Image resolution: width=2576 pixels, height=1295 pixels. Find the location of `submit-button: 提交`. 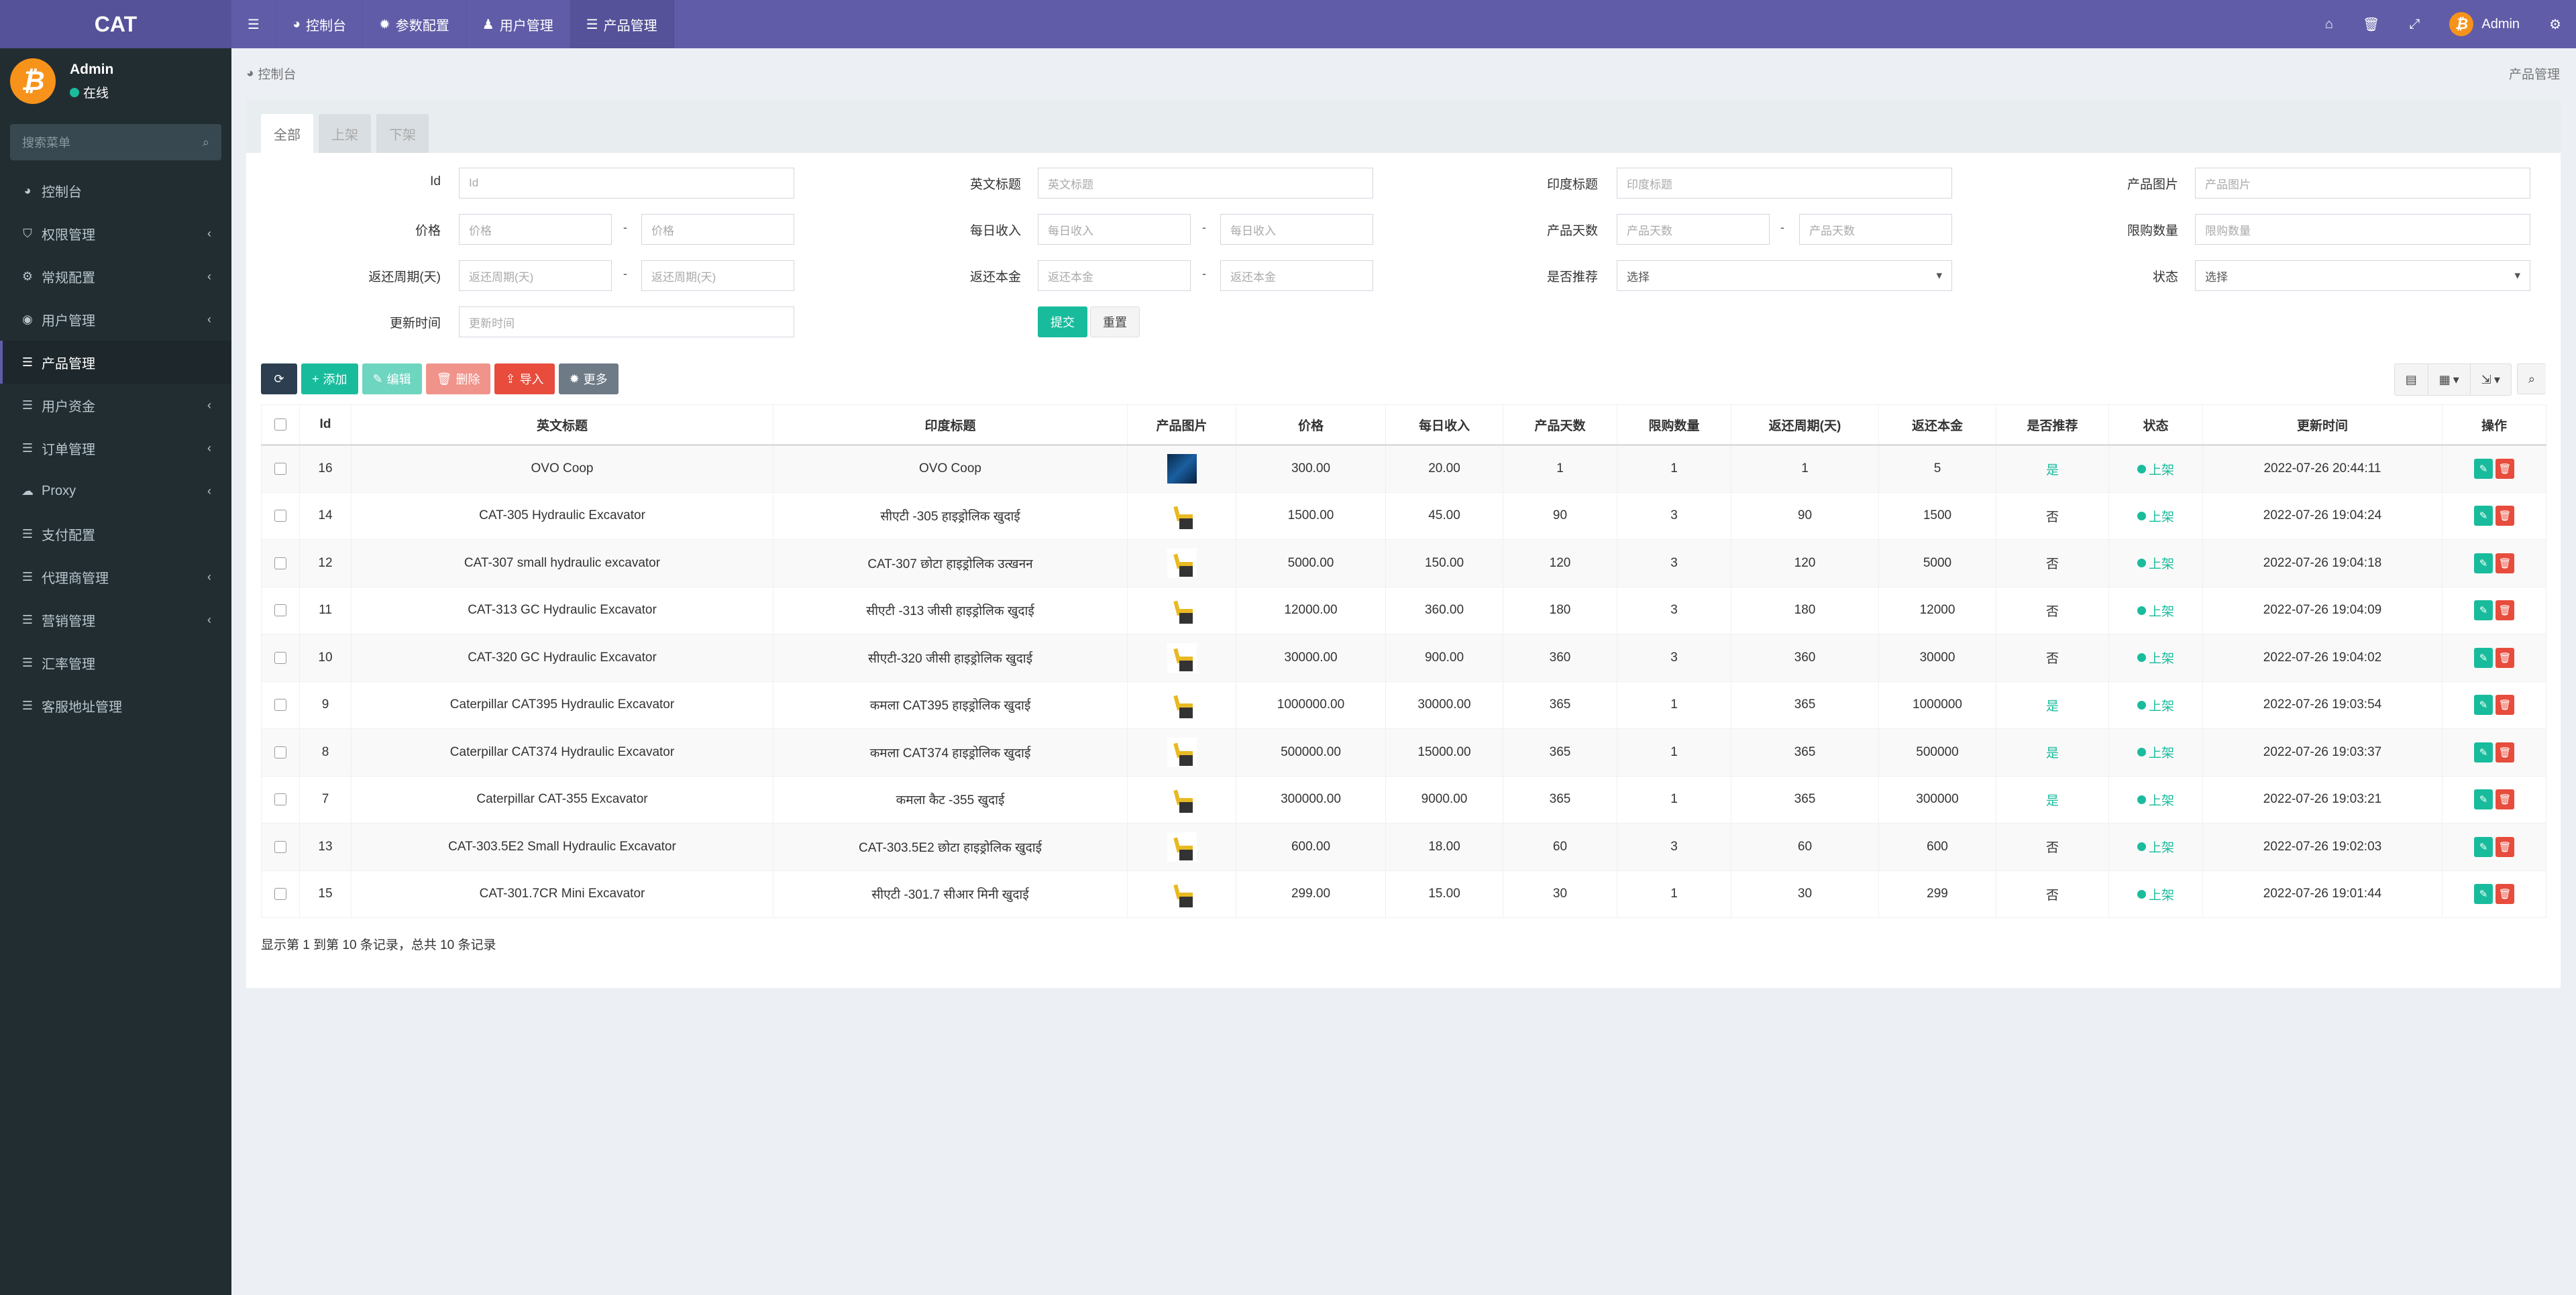

submit-button: 提交 is located at coordinates (1062, 321).